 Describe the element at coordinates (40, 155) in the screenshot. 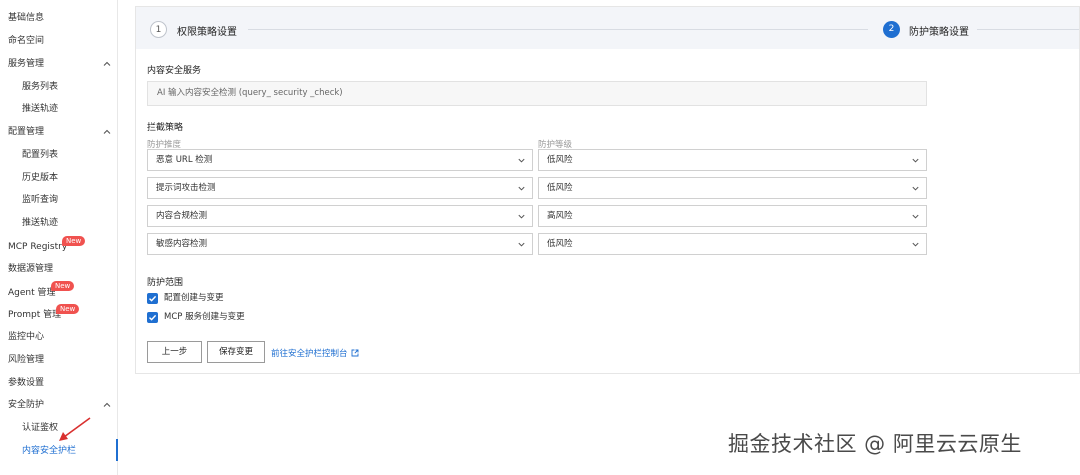

I see `sidebar-item-config-list: 配置列表` at that location.